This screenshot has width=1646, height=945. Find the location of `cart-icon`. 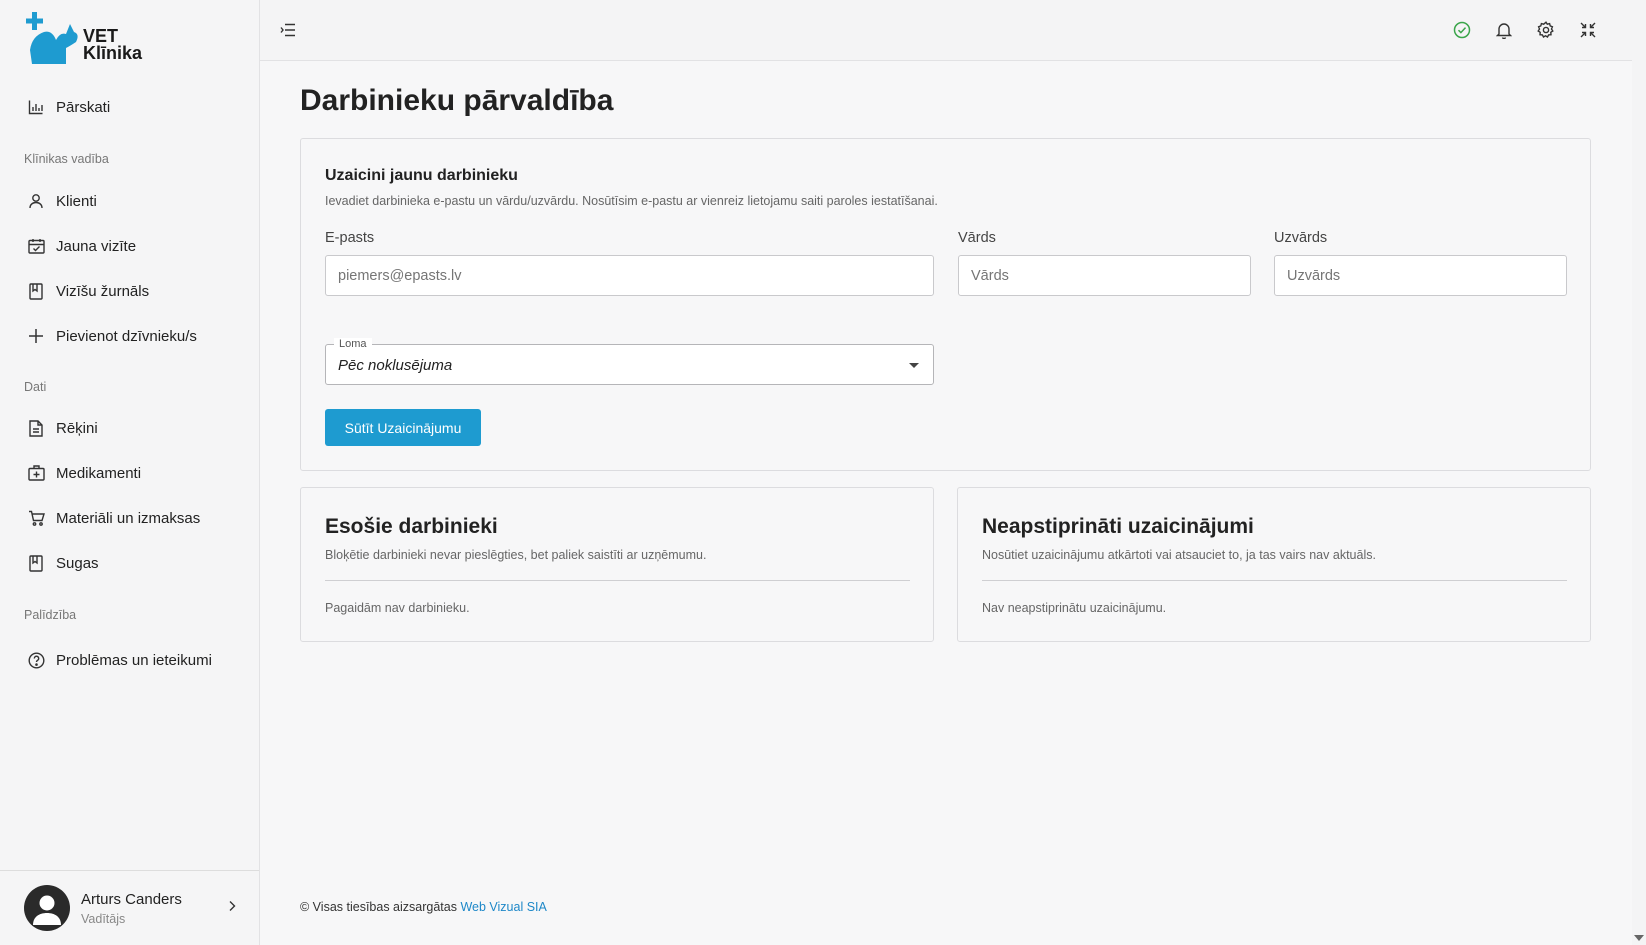

cart-icon is located at coordinates (36, 518).